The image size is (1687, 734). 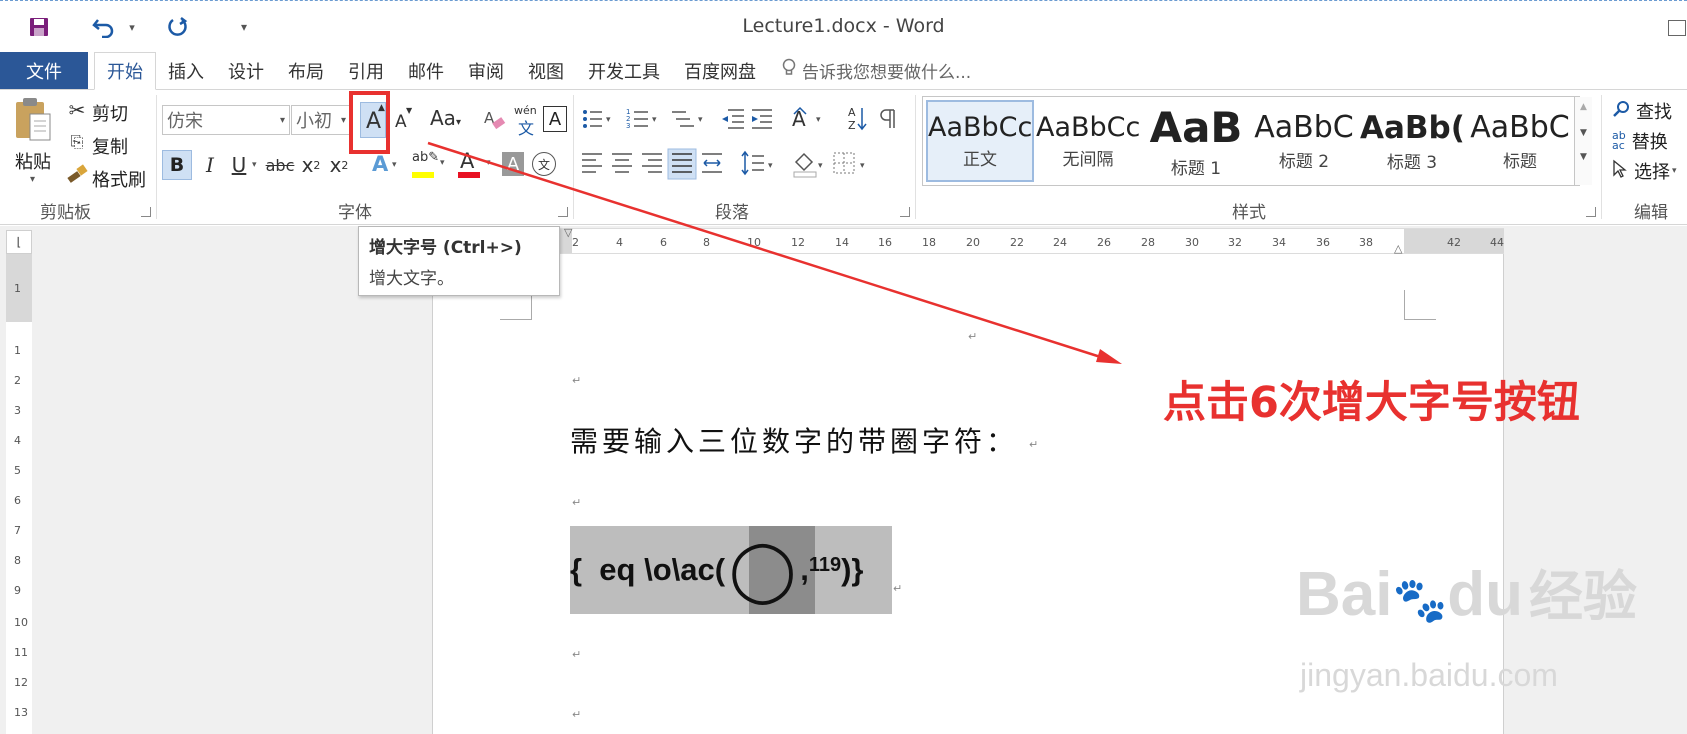 I want to click on tooltip: 增大字号 (Ctrl+>) 增大文字。, so click(x=459, y=261).